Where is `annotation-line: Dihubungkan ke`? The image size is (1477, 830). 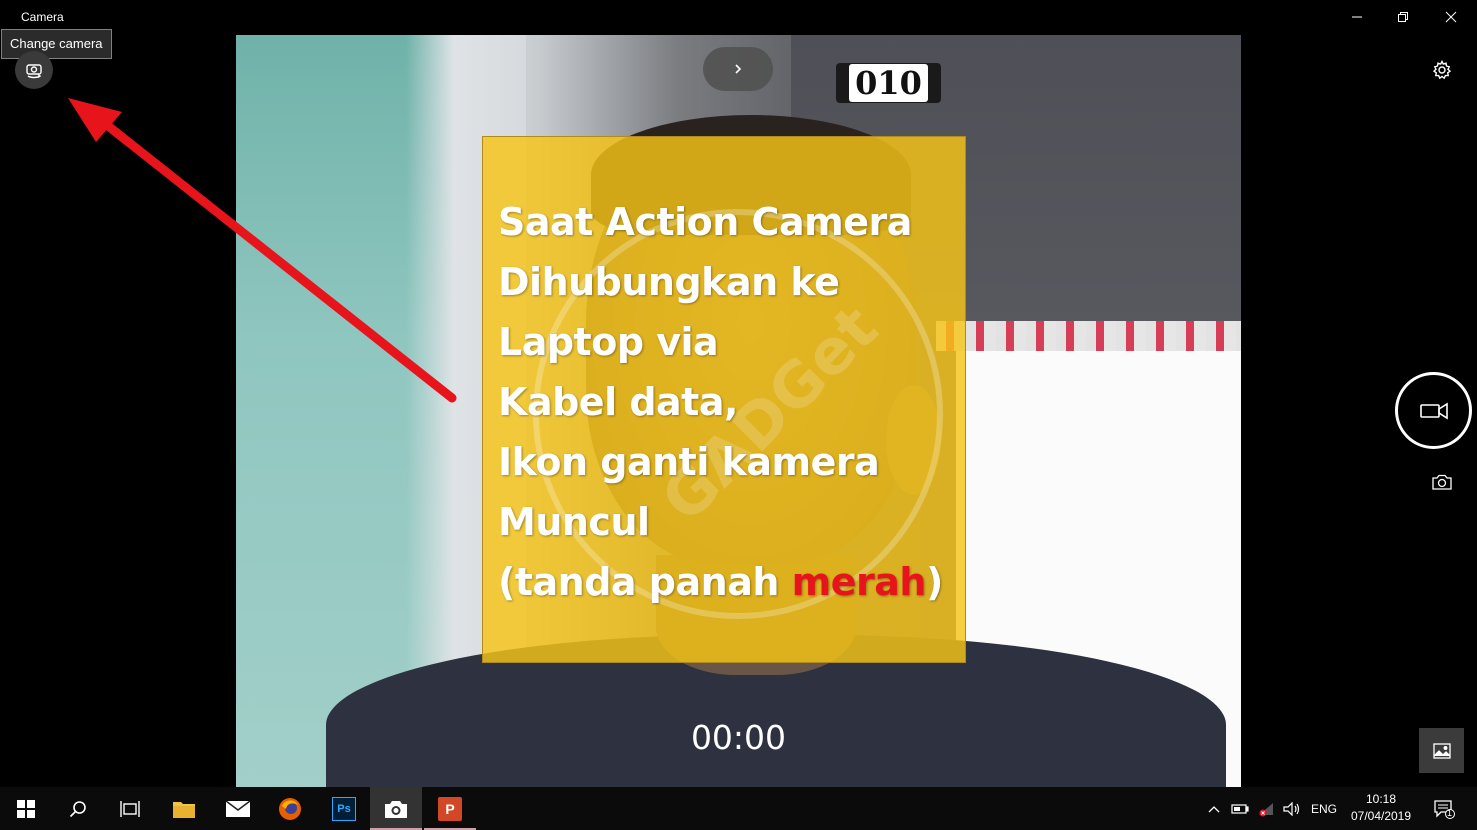 annotation-line: Dihubungkan ke is located at coordinates (669, 282).